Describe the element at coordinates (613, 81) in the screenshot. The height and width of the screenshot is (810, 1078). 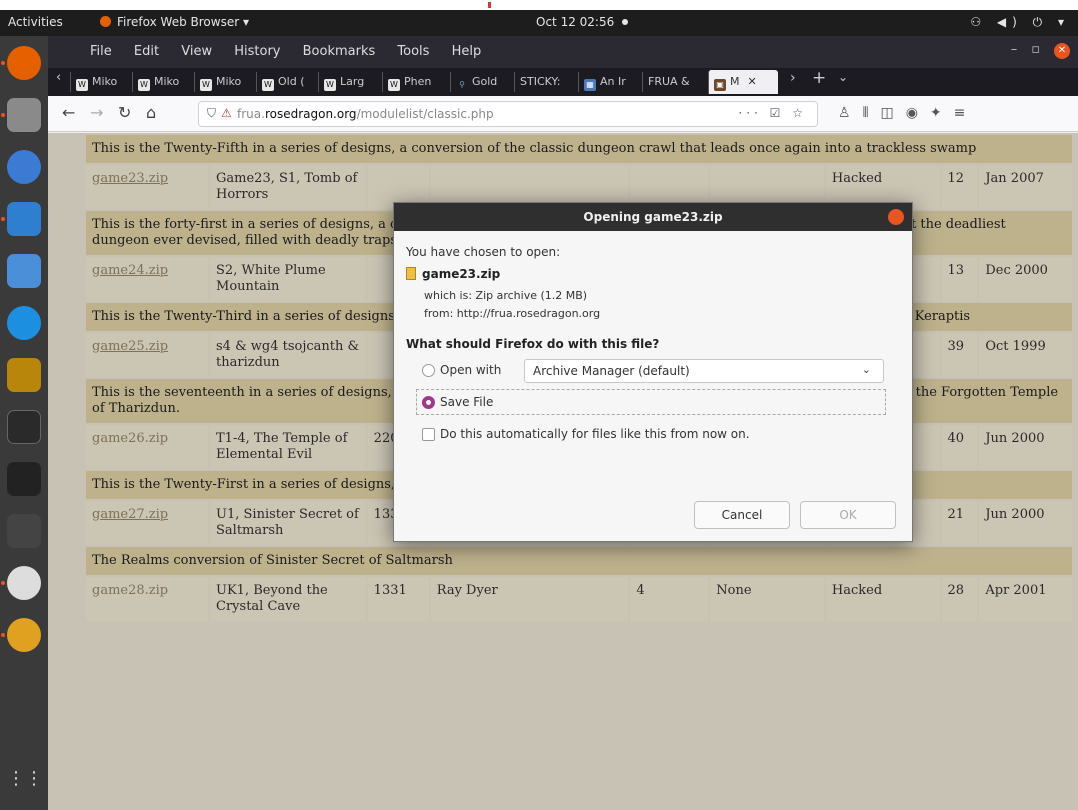
I see `tab-label: An Ir` at that location.